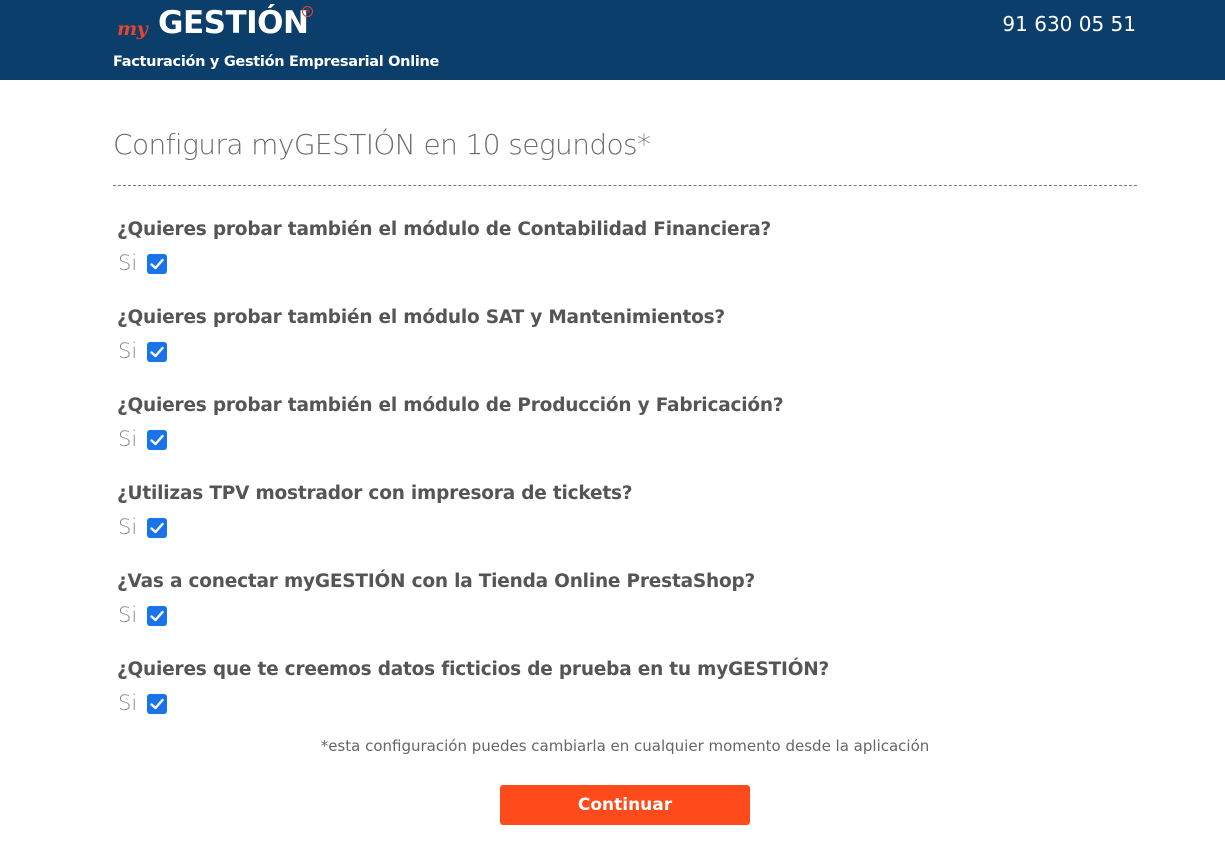 The image size is (1225, 853). What do you see at coordinates (307, 11) in the screenshot?
I see `registered-mark-icon: ®` at bounding box center [307, 11].